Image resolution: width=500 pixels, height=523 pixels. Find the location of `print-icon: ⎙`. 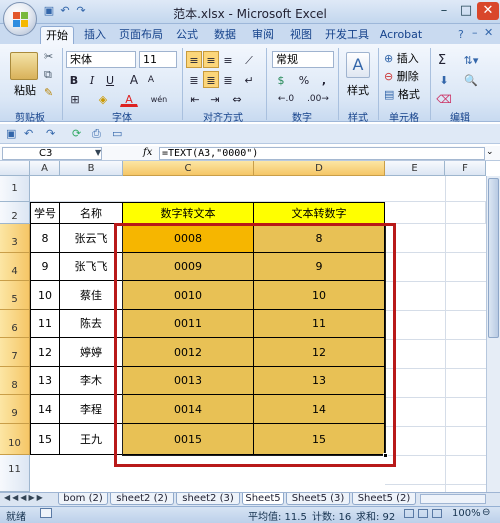

print-icon: ⎙ is located at coordinates (96, 134).